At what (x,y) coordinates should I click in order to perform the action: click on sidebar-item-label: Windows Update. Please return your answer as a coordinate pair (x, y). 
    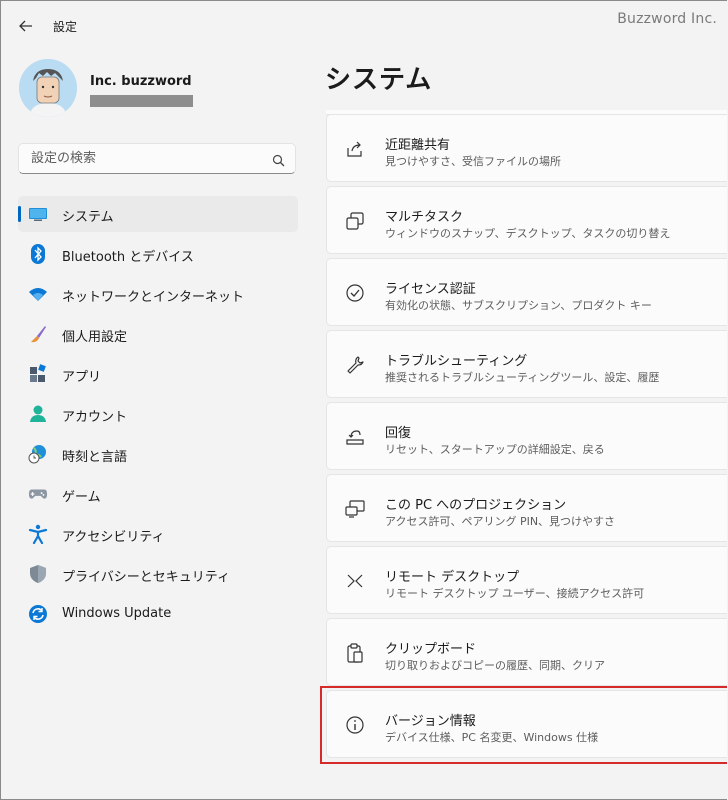
    Looking at the image, I should click on (117, 613).